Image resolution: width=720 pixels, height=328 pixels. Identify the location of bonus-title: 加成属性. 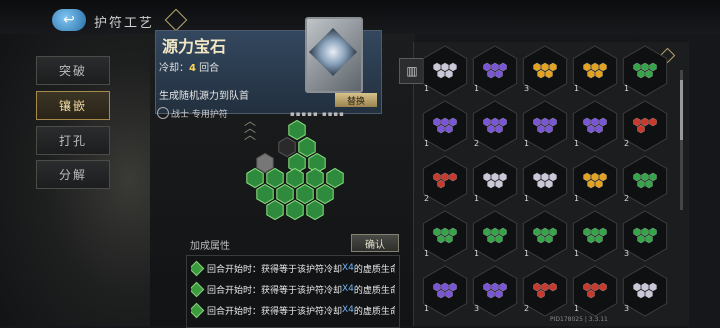
(210, 246).